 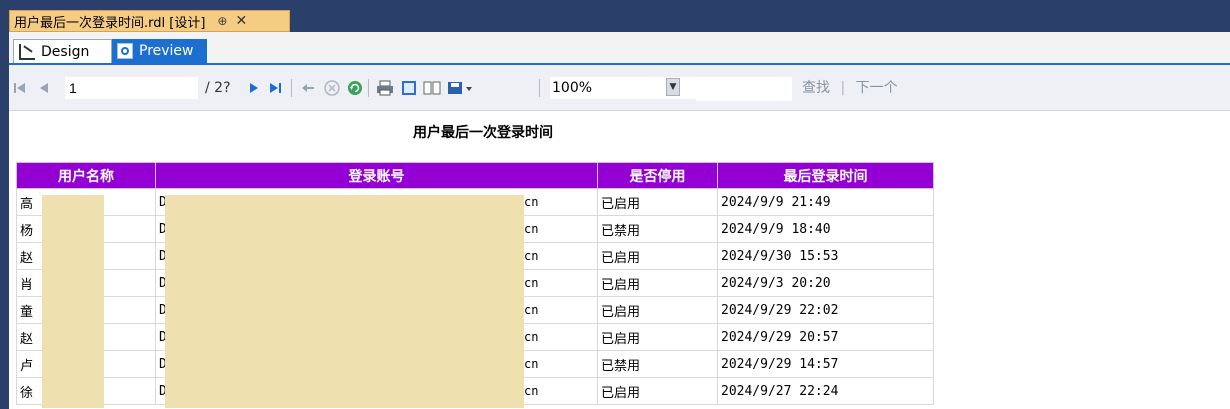 What do you see at coordinates (780, 310) in the screenshot?
I see `cell-last-login-text: 2024/9/29 22:02` at bounding box center [780, 310].